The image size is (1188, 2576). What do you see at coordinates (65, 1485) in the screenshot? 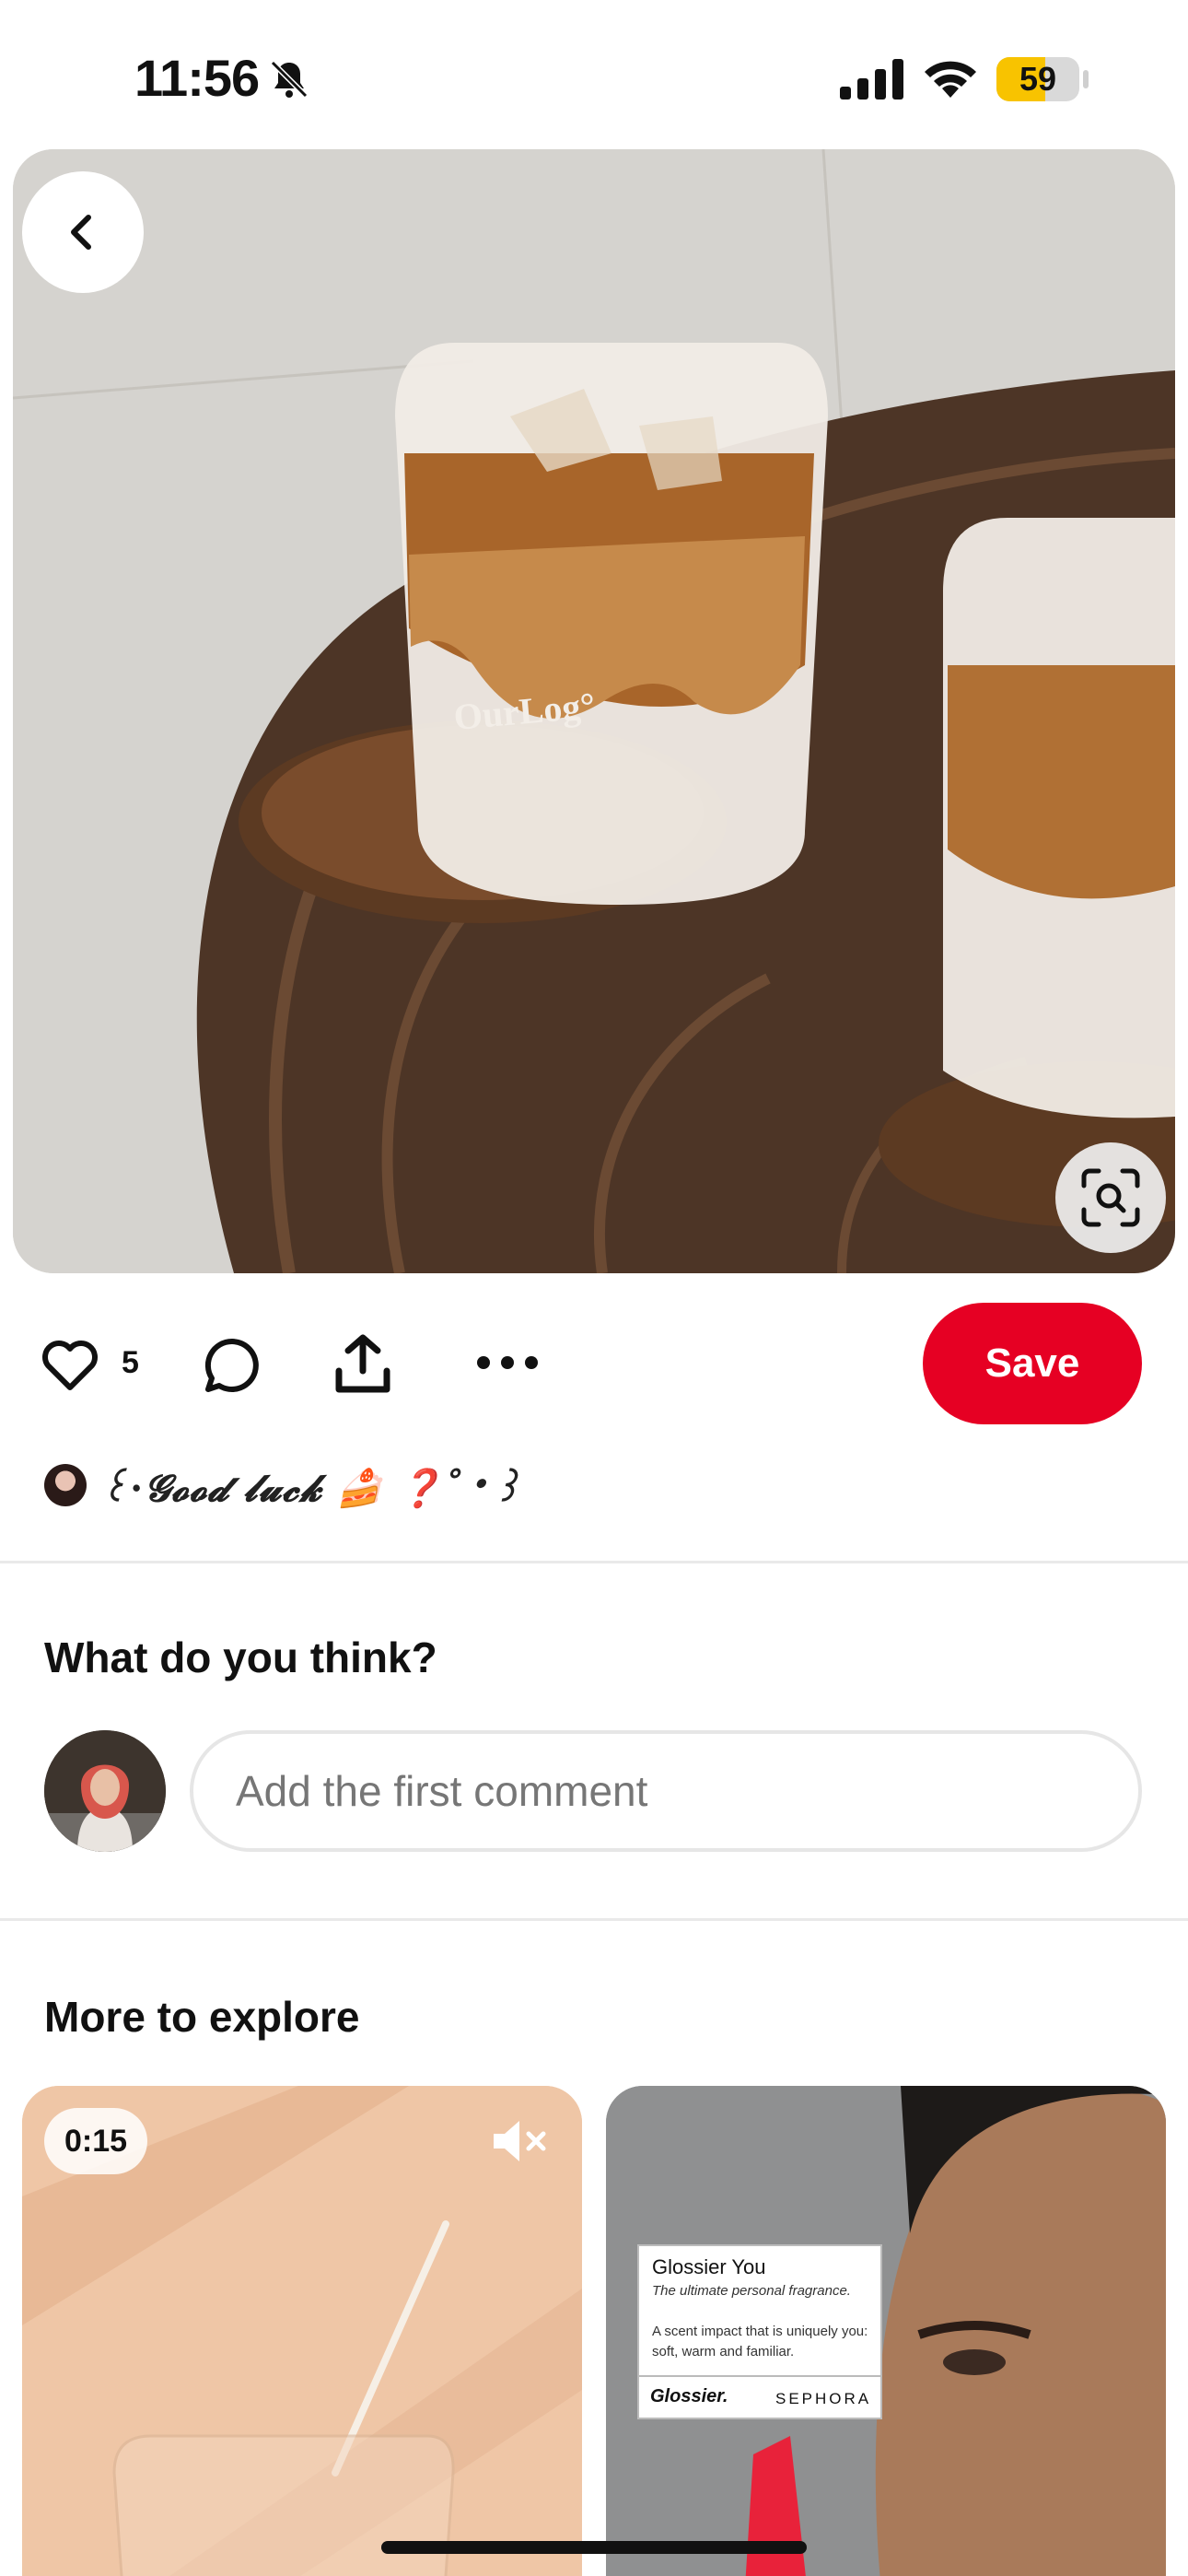
I see `author-avatar` at bounding box center [65, 1485].